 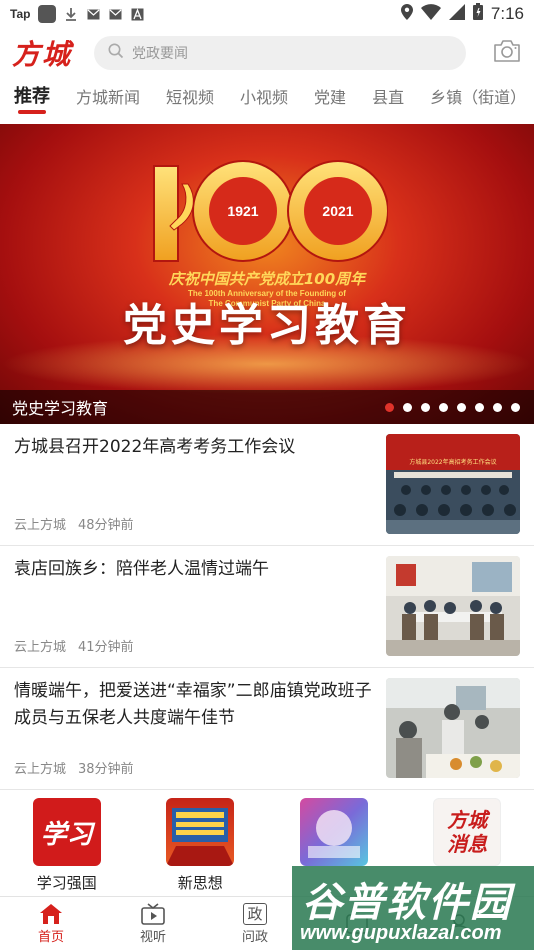 I want to click on banner-caption-bar: 党史学习教育, so click(x=267, y=407).